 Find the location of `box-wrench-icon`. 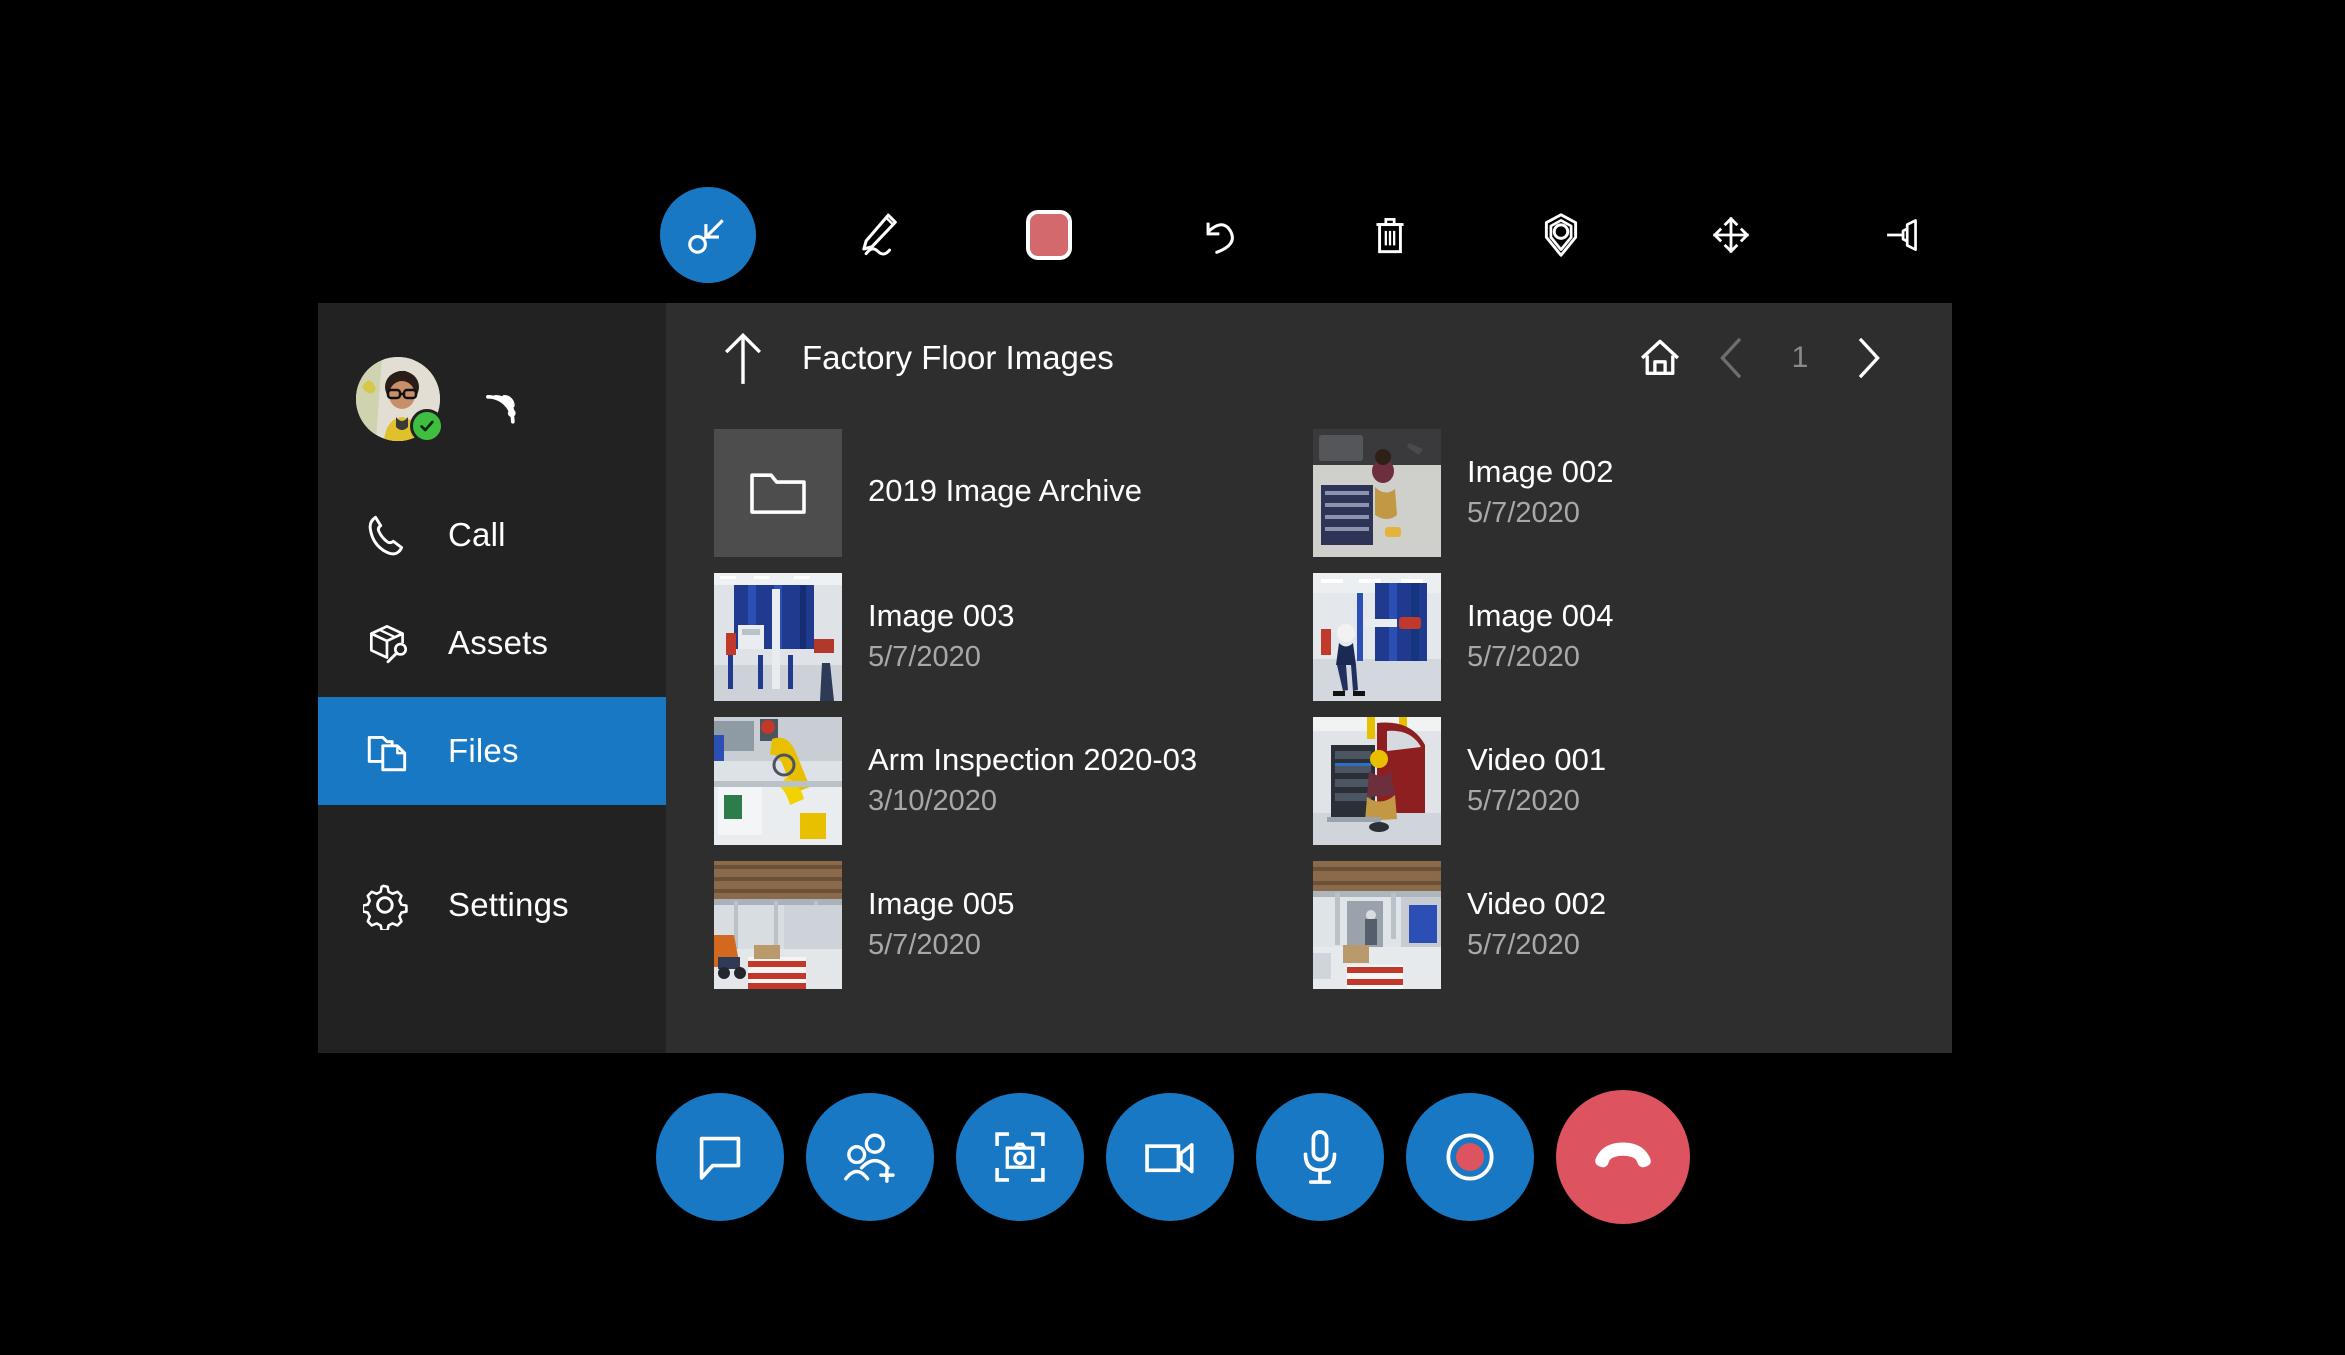

box-wrench-icon is located at coordinates (388, 643).